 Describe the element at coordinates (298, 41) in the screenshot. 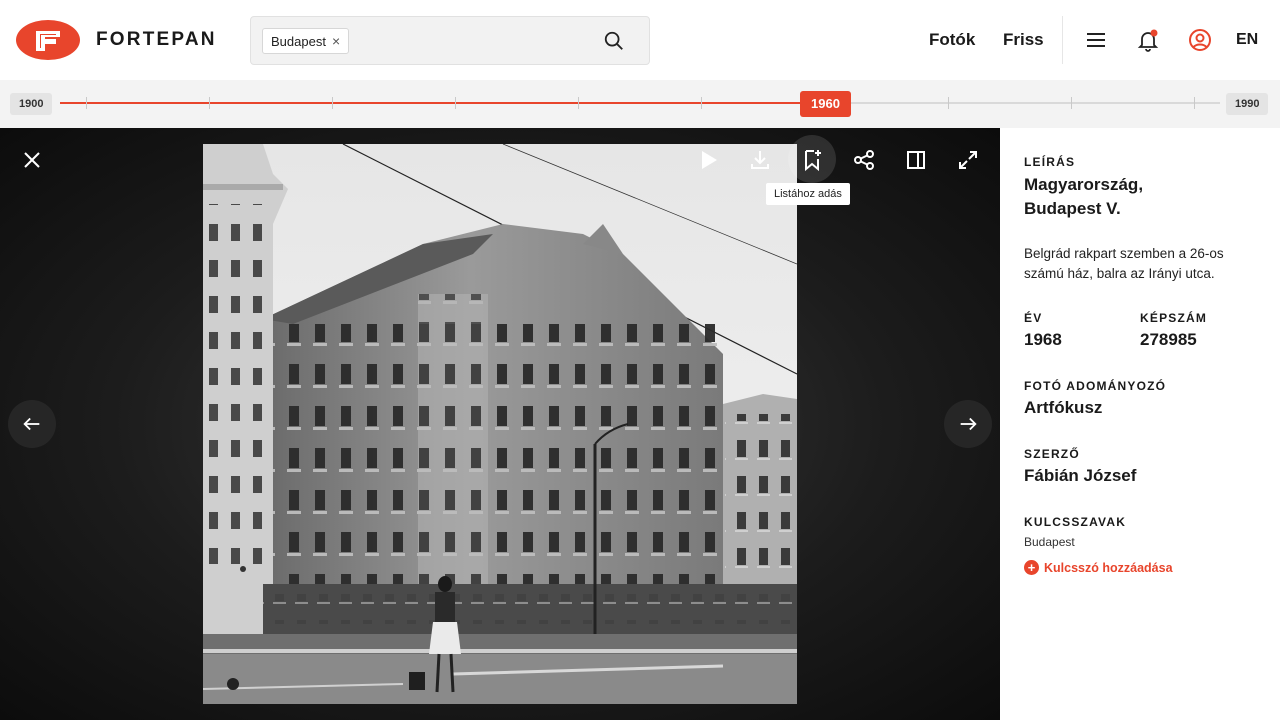

I see `search-chip-label: Budapest` at that location.